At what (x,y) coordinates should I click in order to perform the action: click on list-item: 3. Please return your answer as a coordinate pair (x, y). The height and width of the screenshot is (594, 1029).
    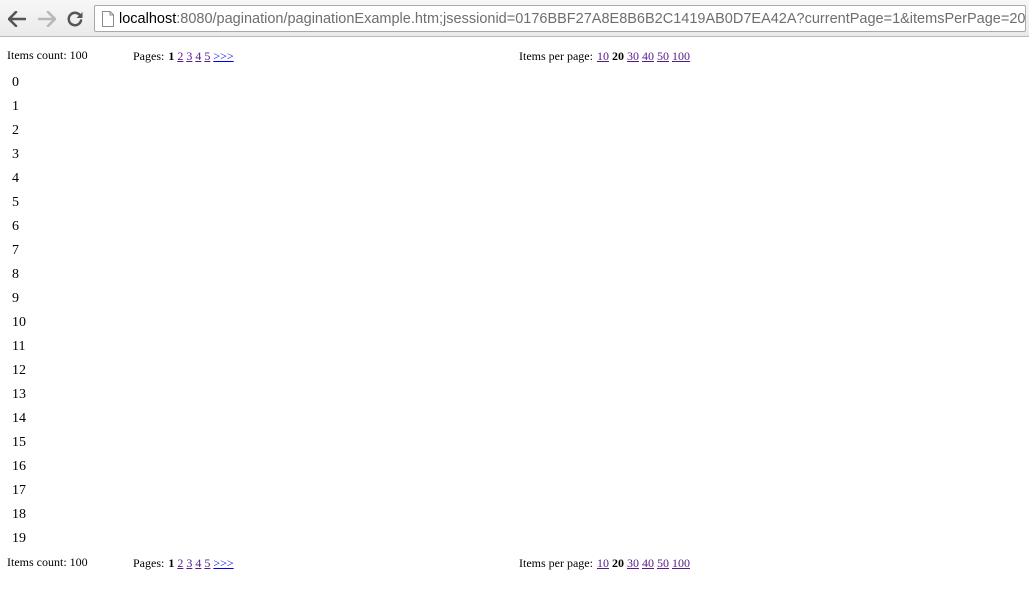
    Looking at the image, I should click on (15, 154).